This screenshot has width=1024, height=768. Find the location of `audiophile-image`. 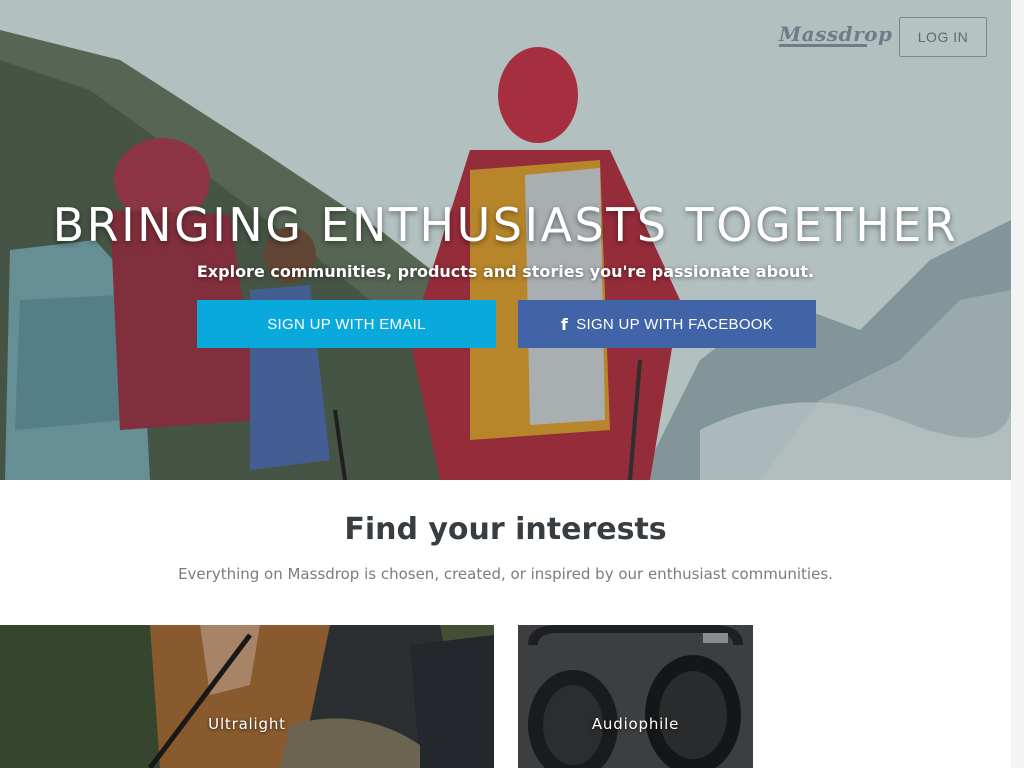

audiophile-image is located at coordinates (635, 696).